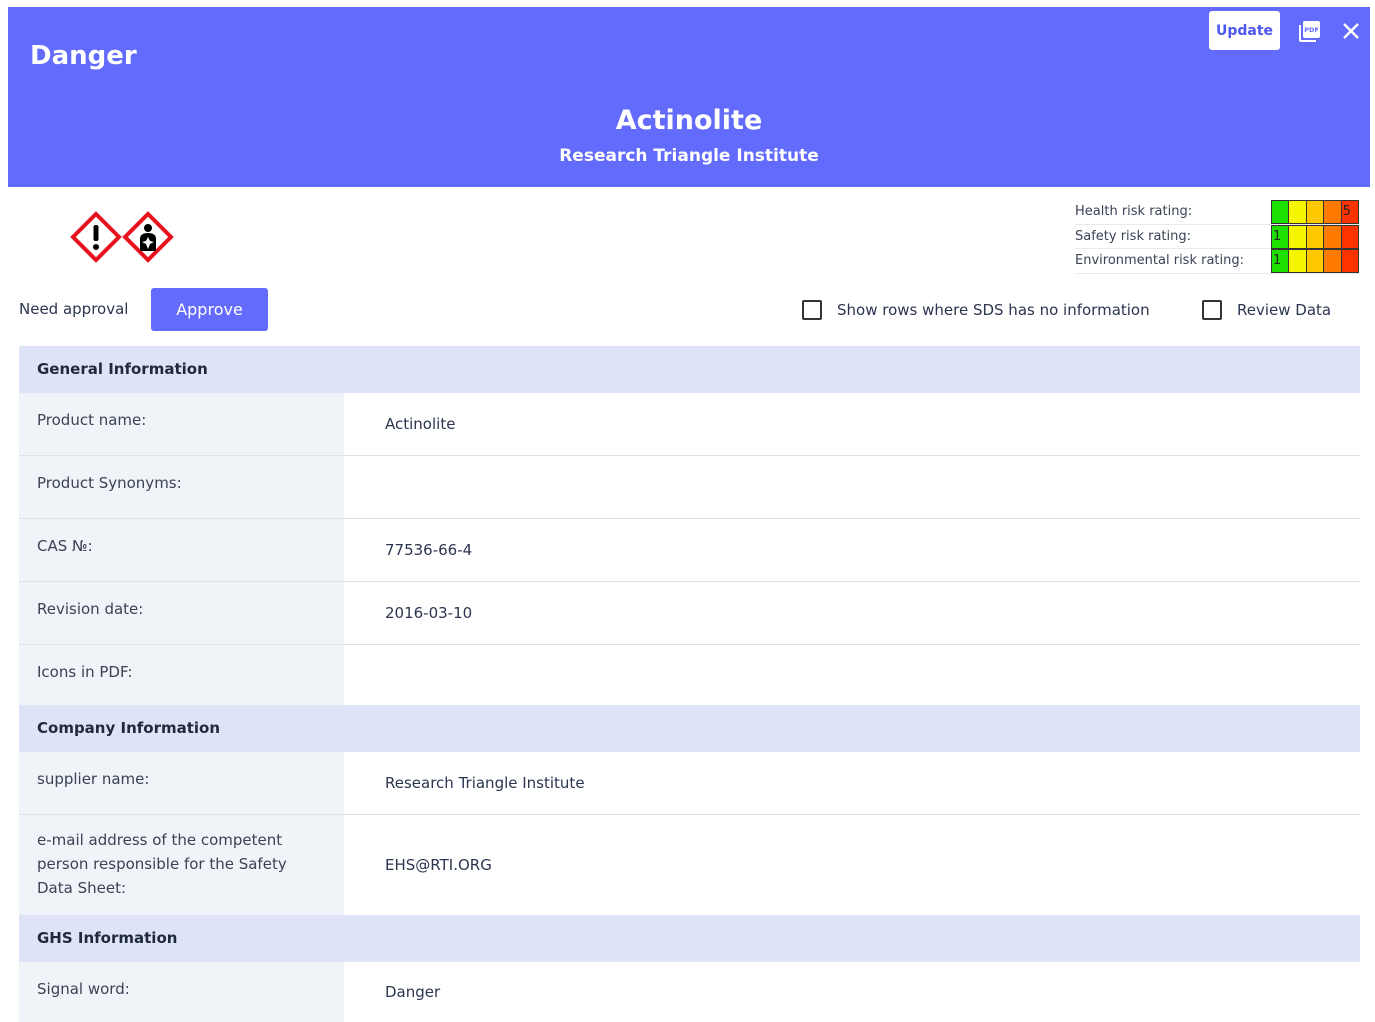 Image resolution: width=1375 pixels, height=1022 pixels. I want to click on close-icon, so click(1351, 31).